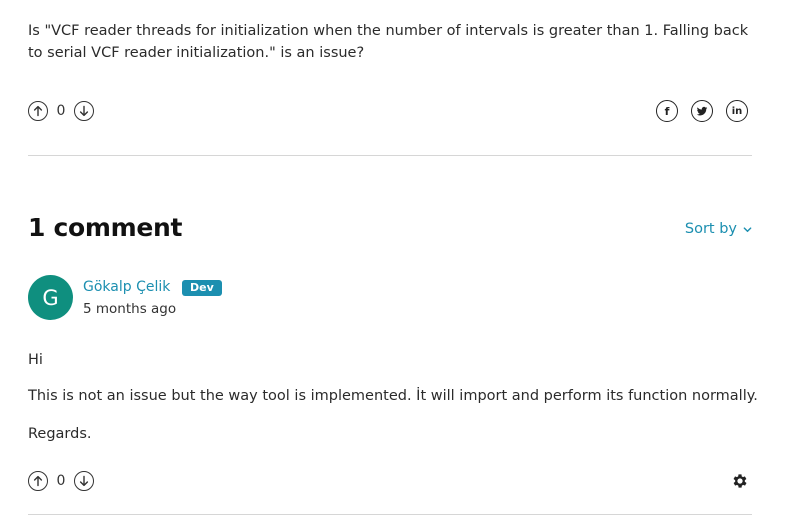  I want to click on twitter-share-button, so click(702, 111).